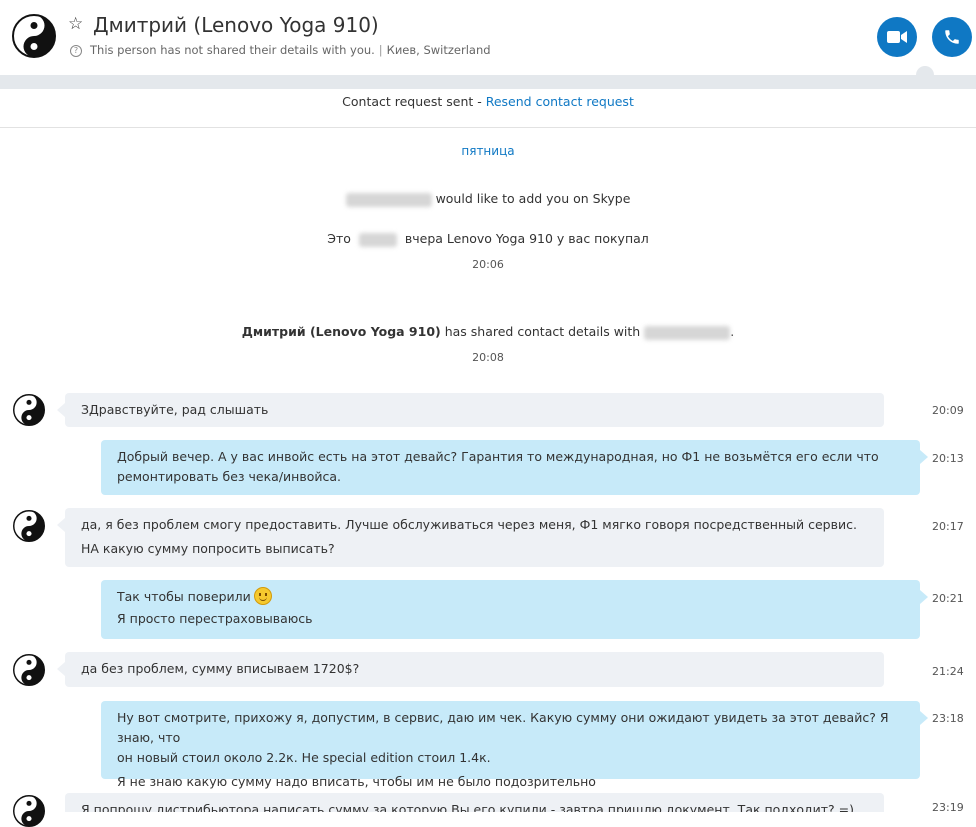 The image size is (976, 827). I want to click on system-message: would like to add you on Skype, so click(488, 199).